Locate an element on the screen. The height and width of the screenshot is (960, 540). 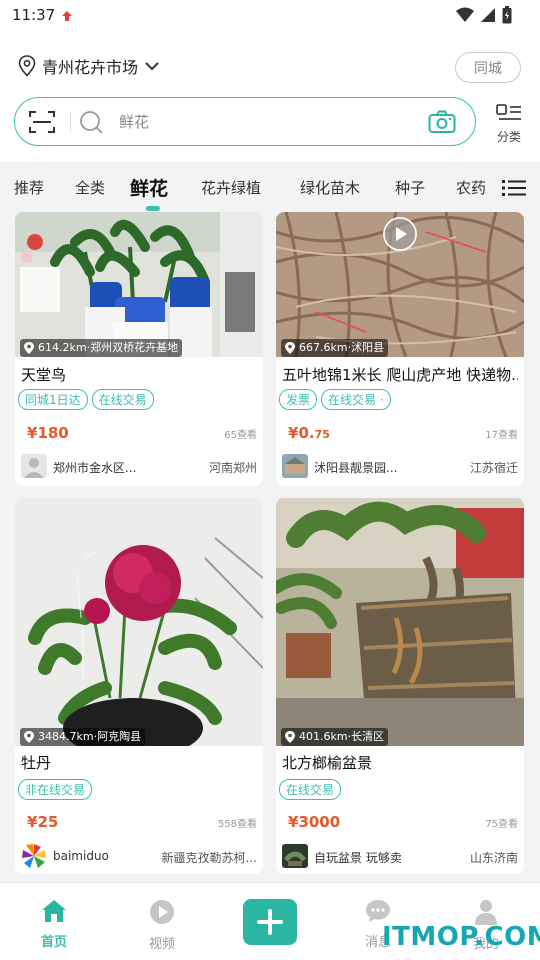
listing-price: ¥25 is located at coordinates (42, 822).